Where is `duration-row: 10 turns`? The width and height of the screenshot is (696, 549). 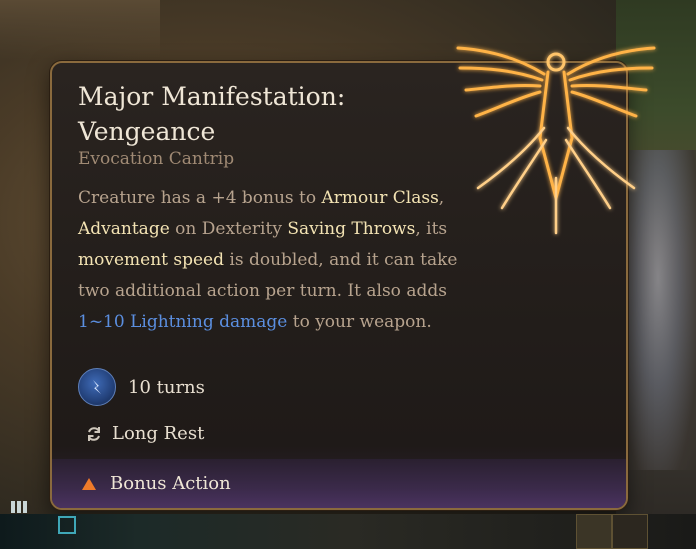
duration-row: 10 turns is located at coordinates (141, 387).